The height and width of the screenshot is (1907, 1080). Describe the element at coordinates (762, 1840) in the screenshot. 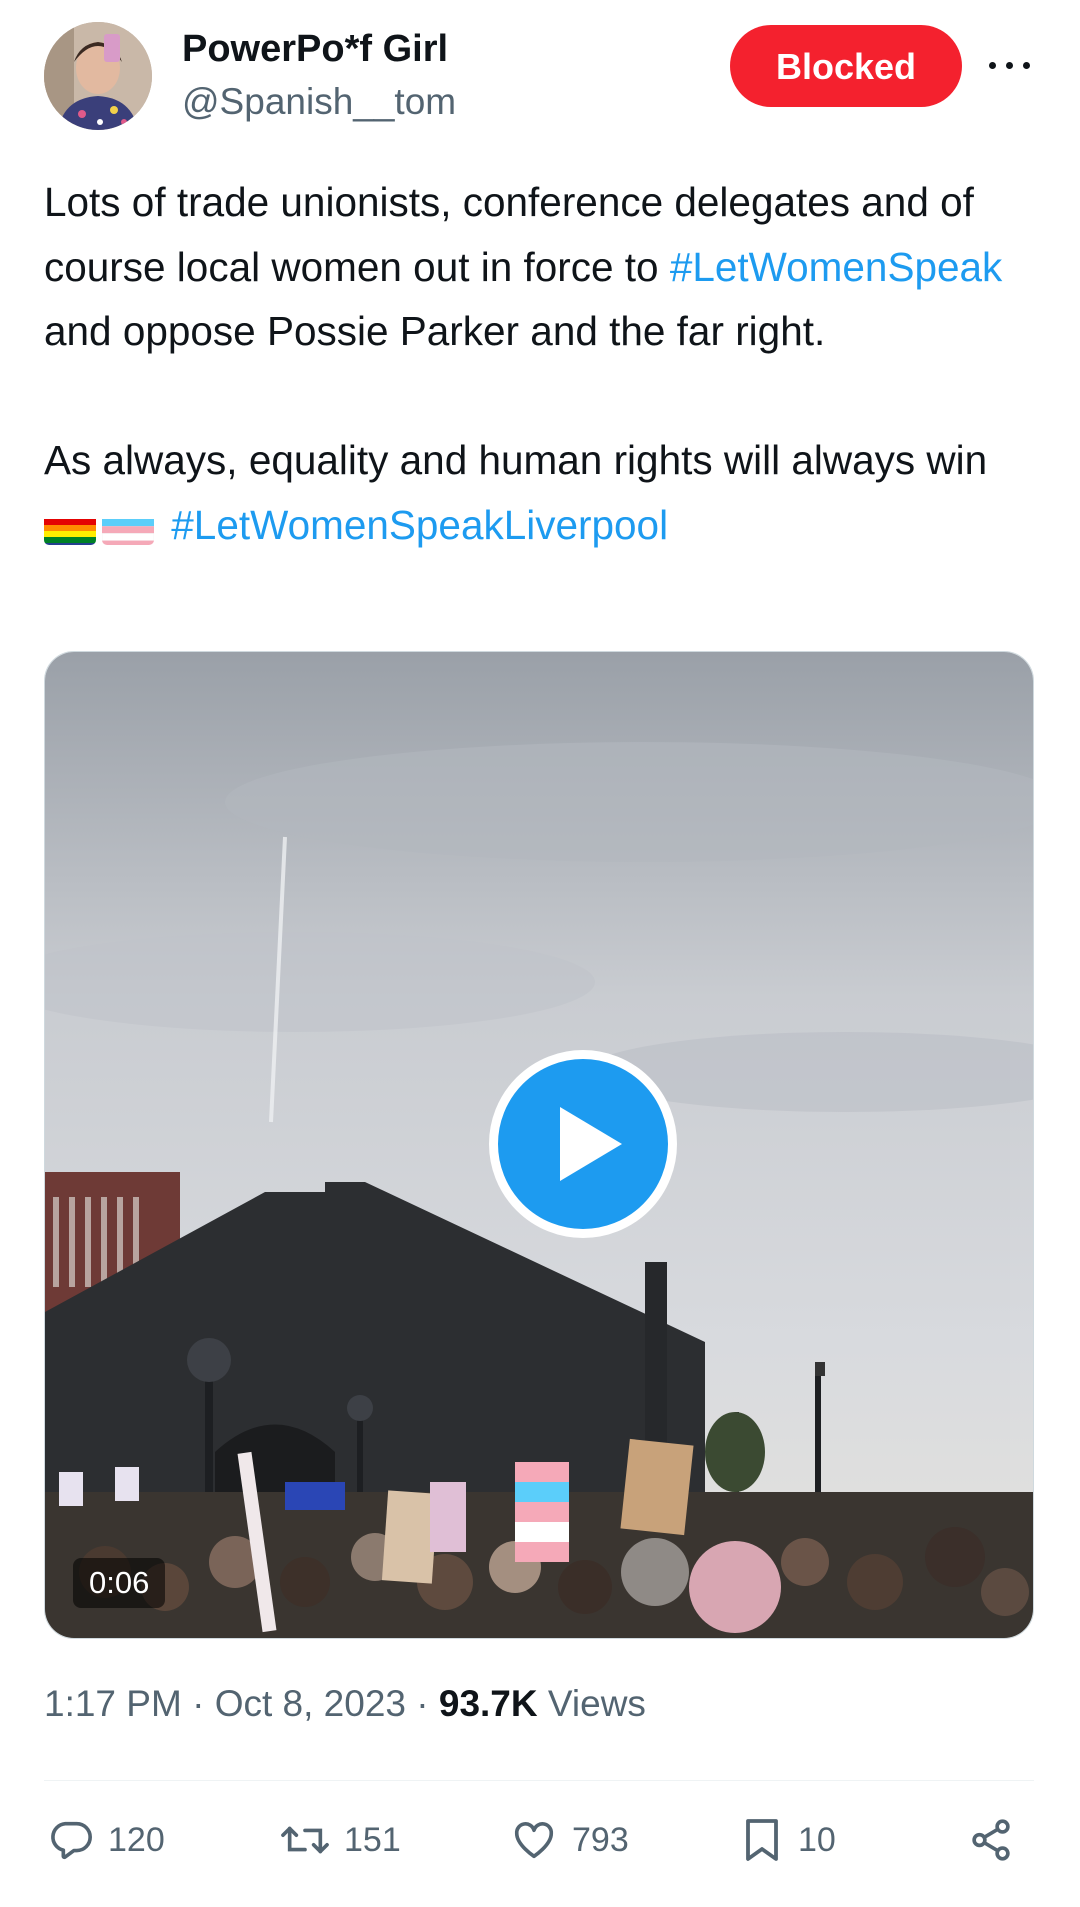

I see `bookmark-icon` at that location.